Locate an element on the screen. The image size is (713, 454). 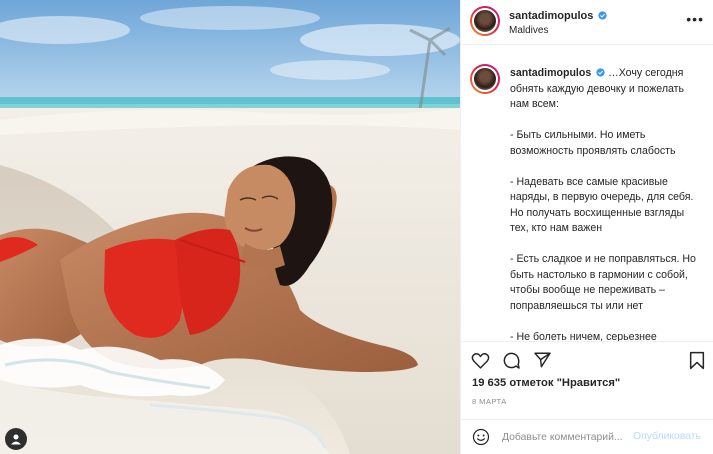
caption-line: наряды, в первую очередь, для себя. is located at coordinates (602, 197).